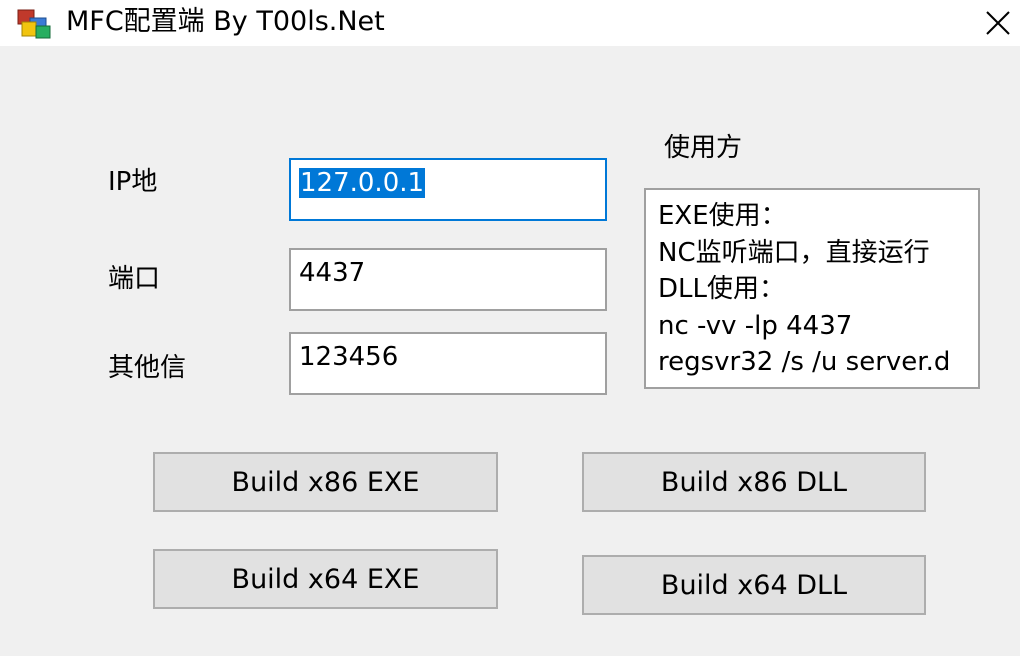 Image resolution: width=1020 pixels, height=656 pixels. I want to click on build-x64-dll-button: Build x64 DLL, so click(754, 585).